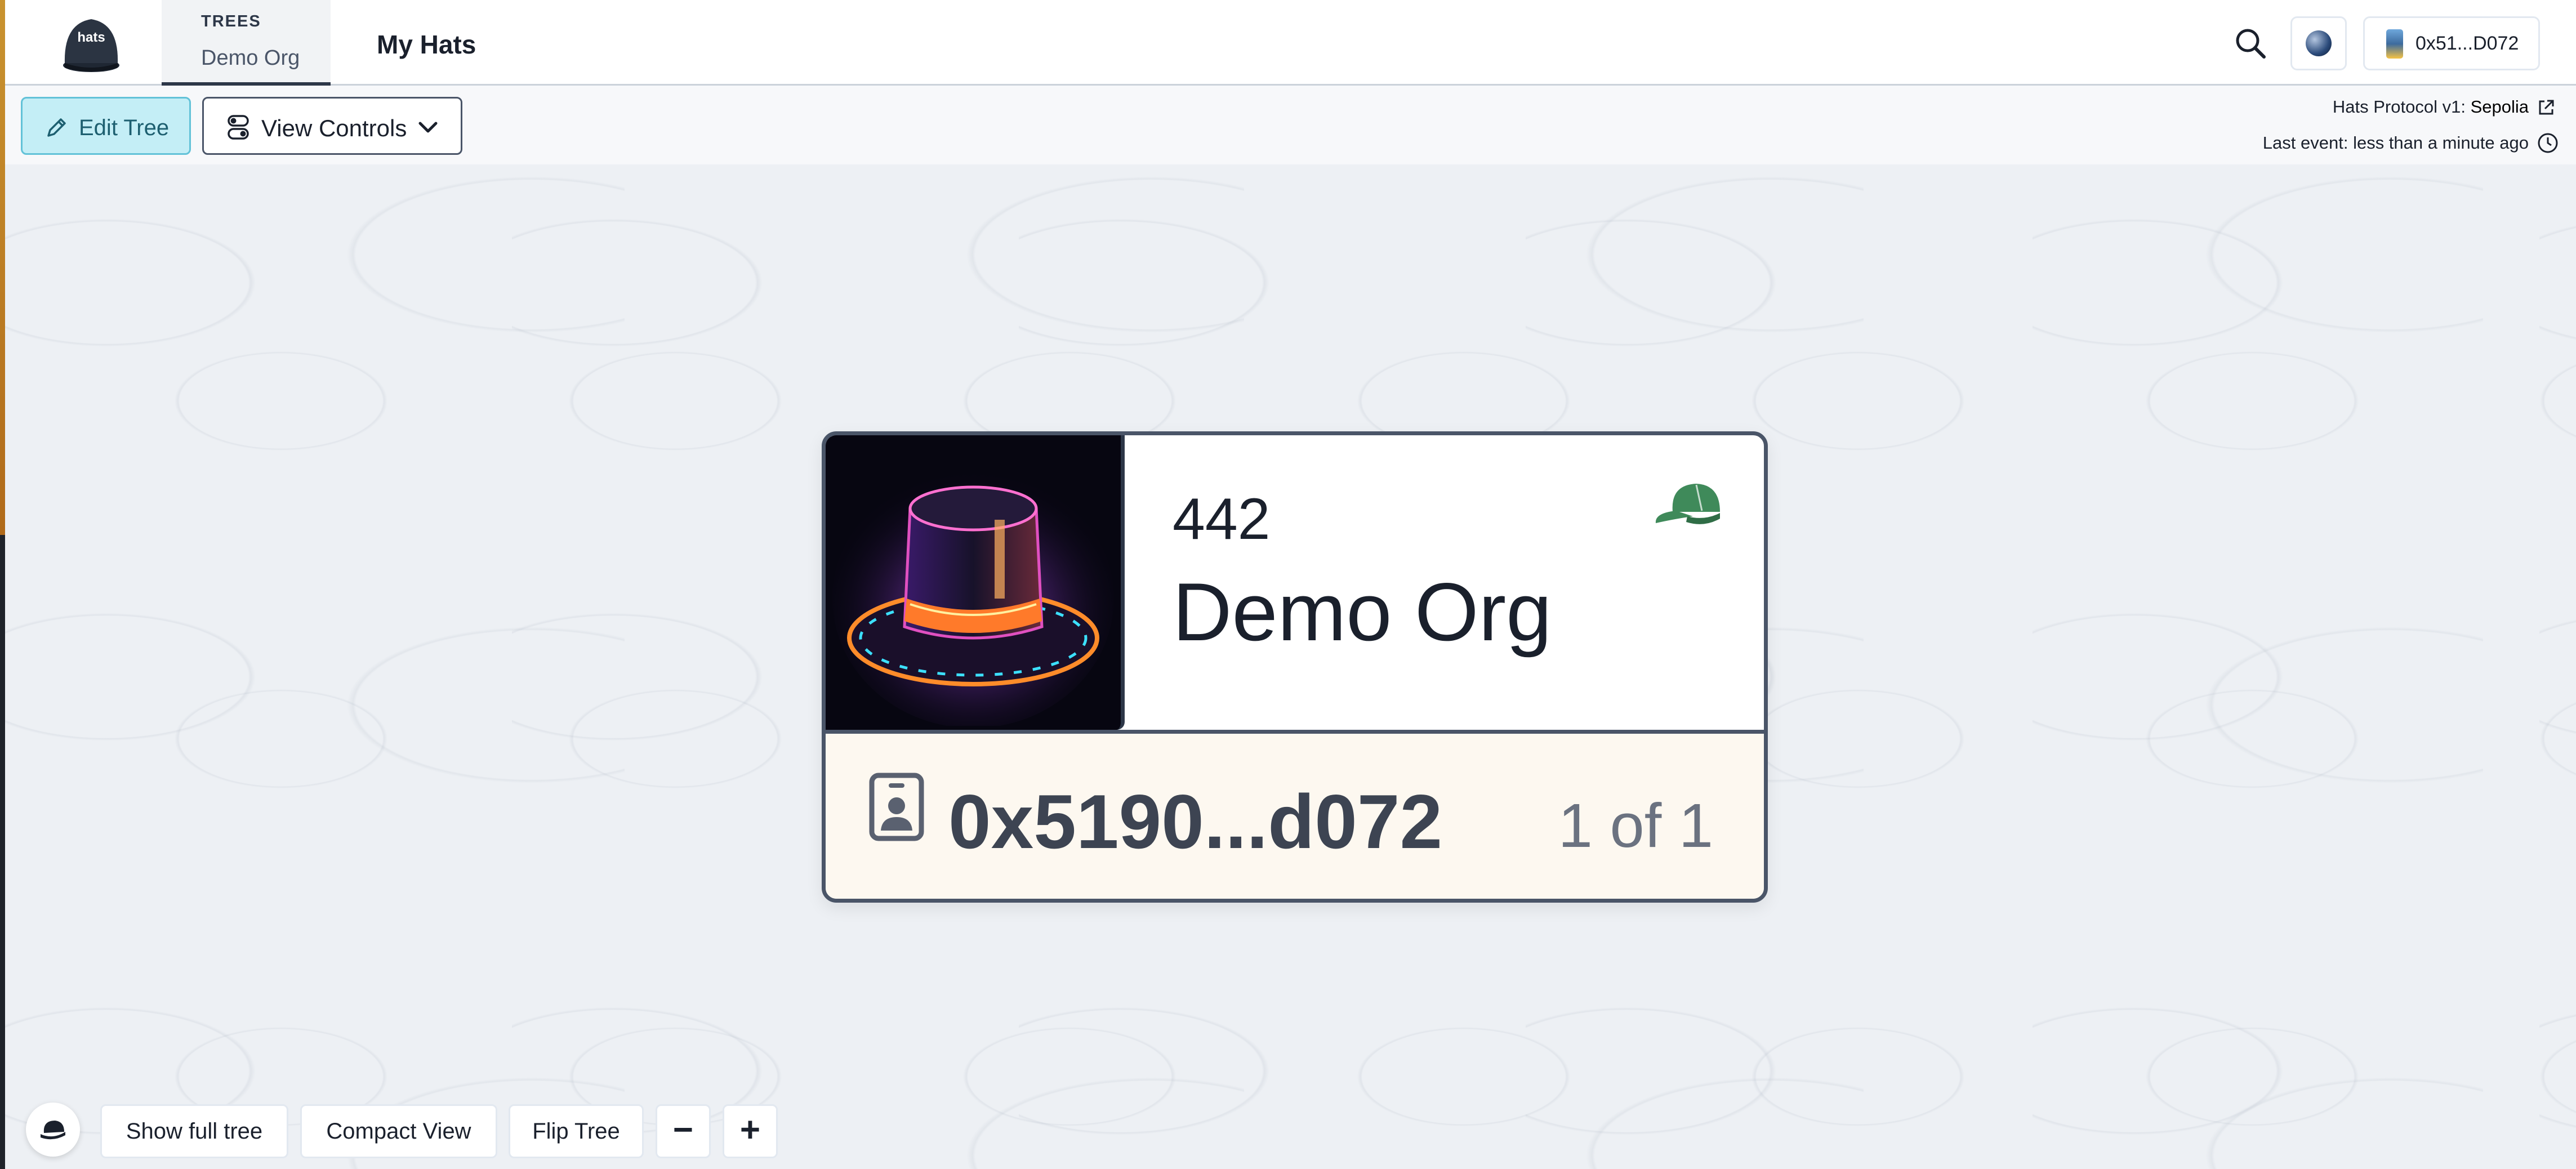  What do you see at coordinates (1290, 43) in the screenshot?
I see `top-nav: hats TREES Demo Org My Hats 0x51...D072` at bounding box center [1290, 43].